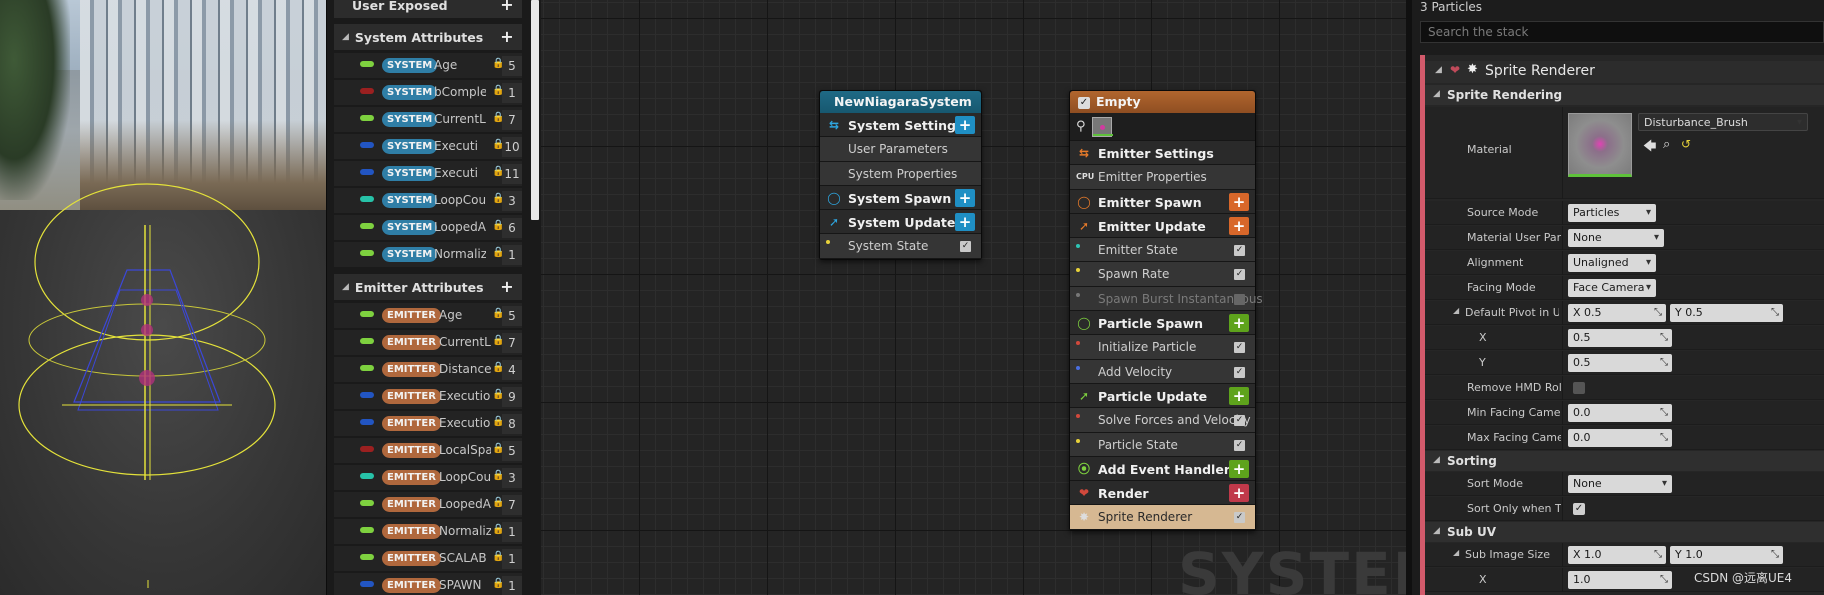 This screenshot has width=1824, height=595. Describe the element at coordinates (1239, 299) in the screenshot. I see `enable-checkbox` at that location.